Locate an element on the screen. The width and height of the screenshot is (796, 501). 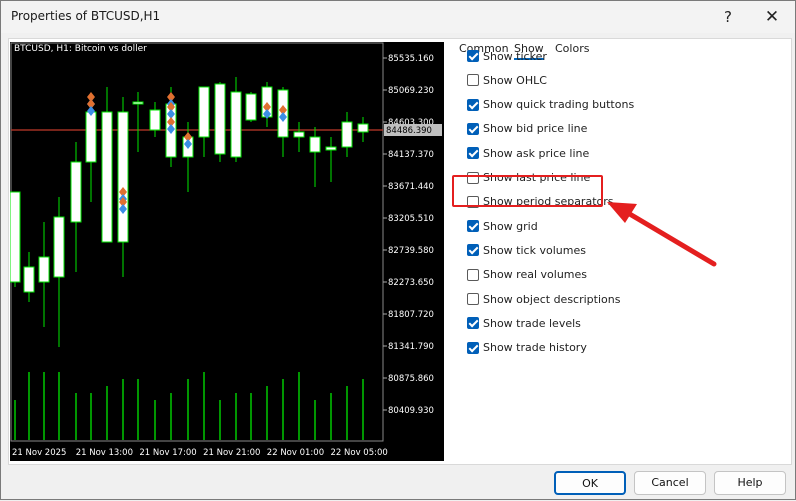
option-label: Show grid is located at coordinates (510, 226).